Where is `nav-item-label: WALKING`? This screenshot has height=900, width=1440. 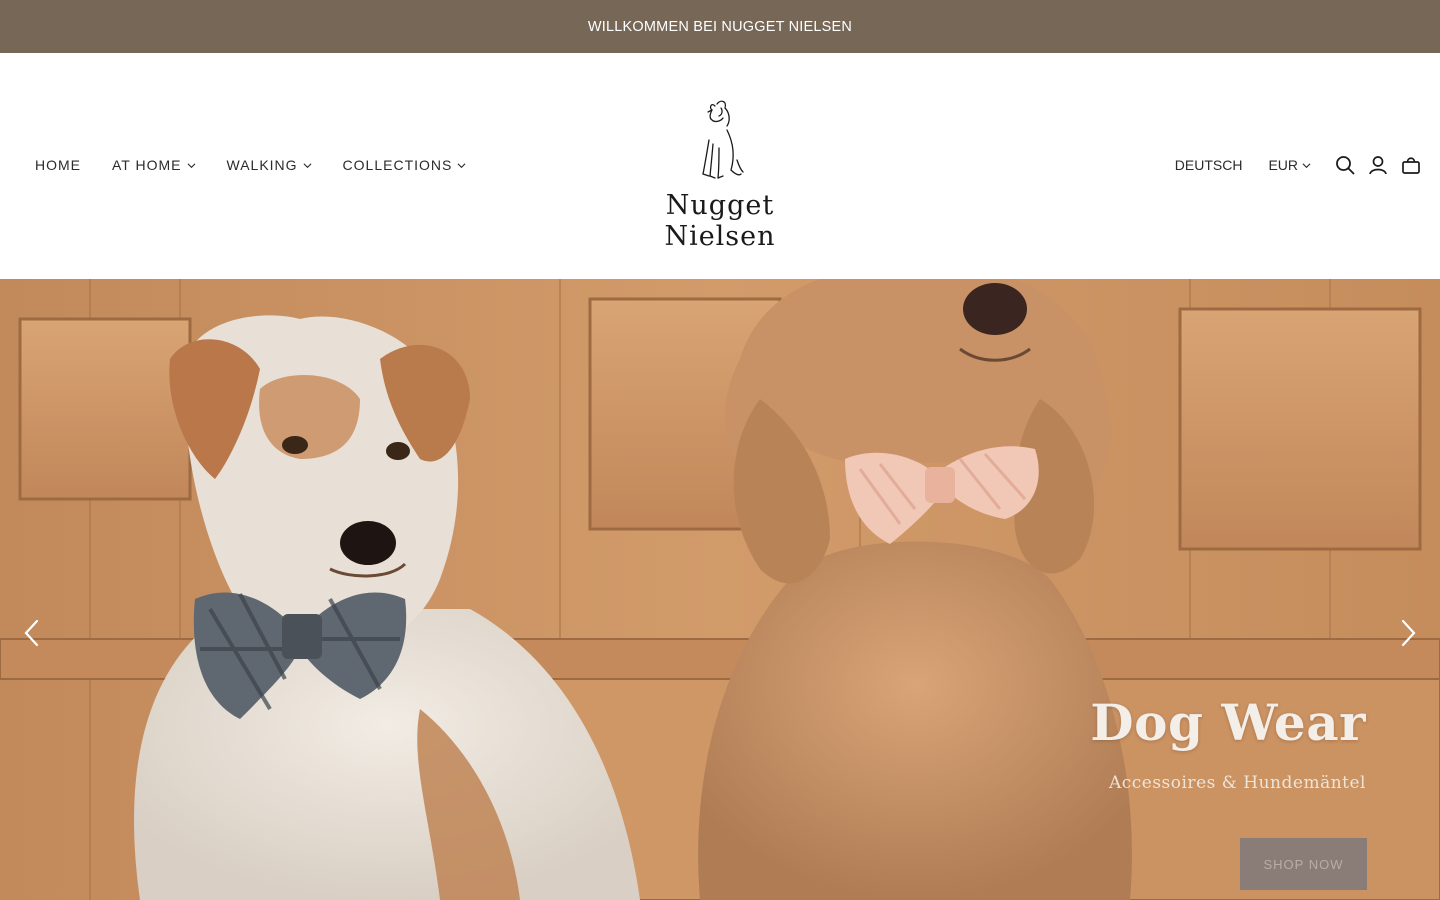
nav-item-label: WALKING is located at coordinates (262, 165).